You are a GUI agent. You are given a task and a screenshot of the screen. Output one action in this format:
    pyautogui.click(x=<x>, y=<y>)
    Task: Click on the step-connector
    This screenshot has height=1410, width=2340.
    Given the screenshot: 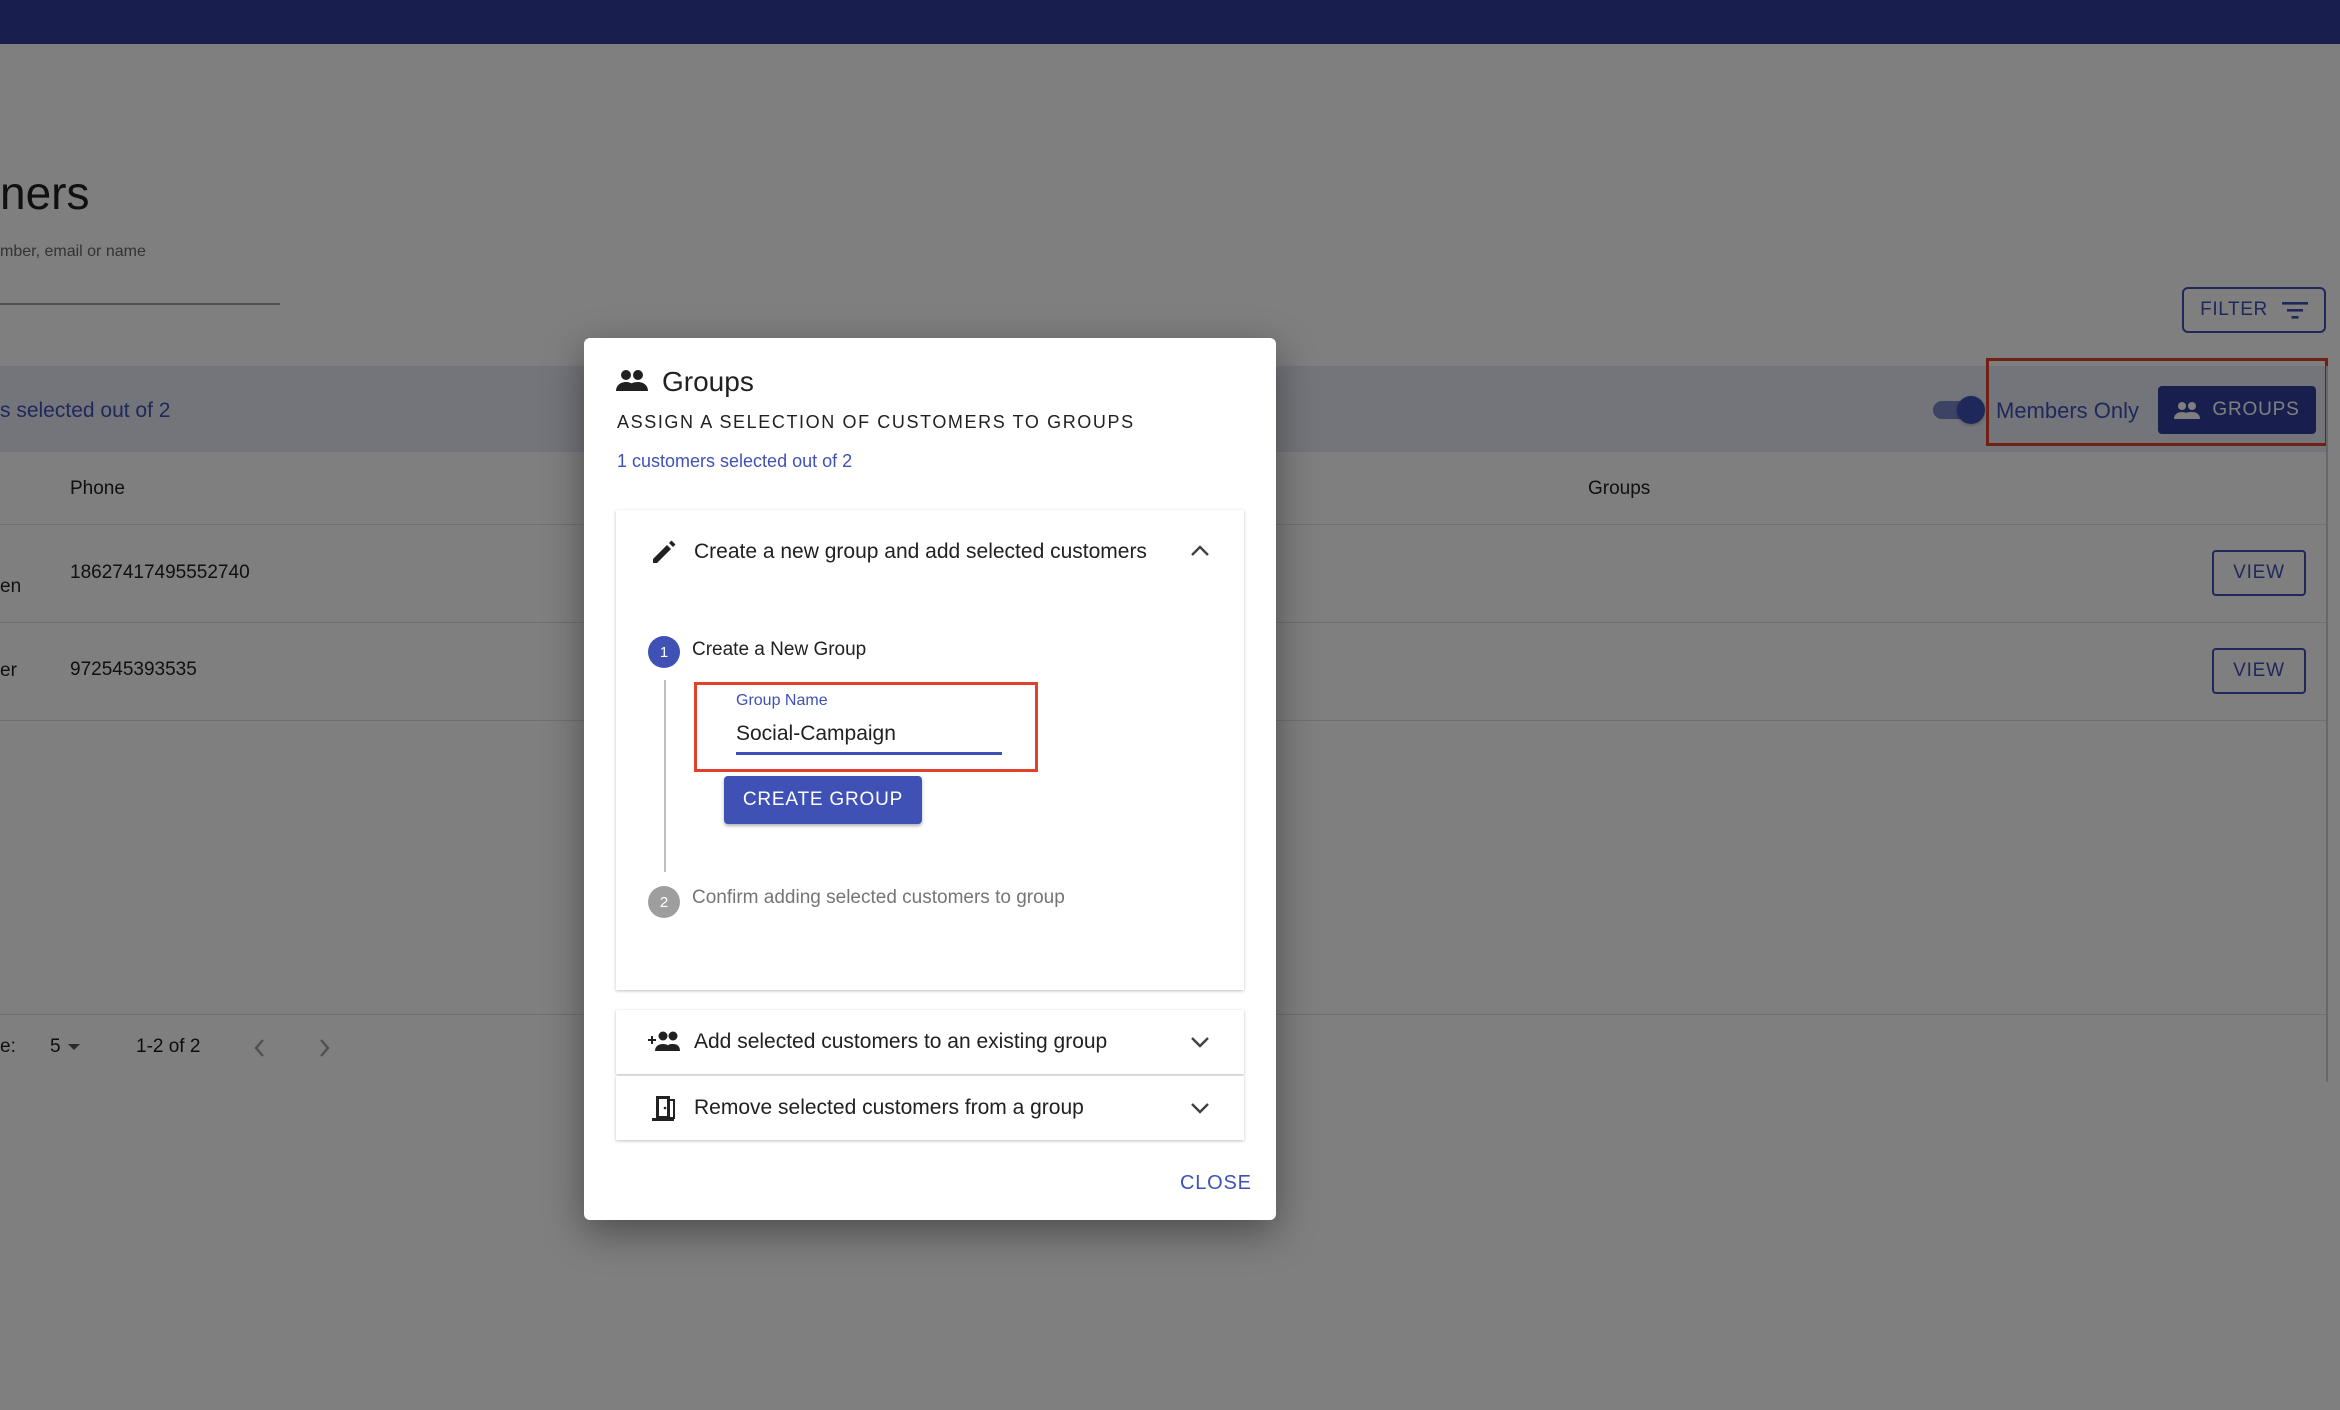 What is the action you would take?
    pyautogui.click(x=665, y=776)
    